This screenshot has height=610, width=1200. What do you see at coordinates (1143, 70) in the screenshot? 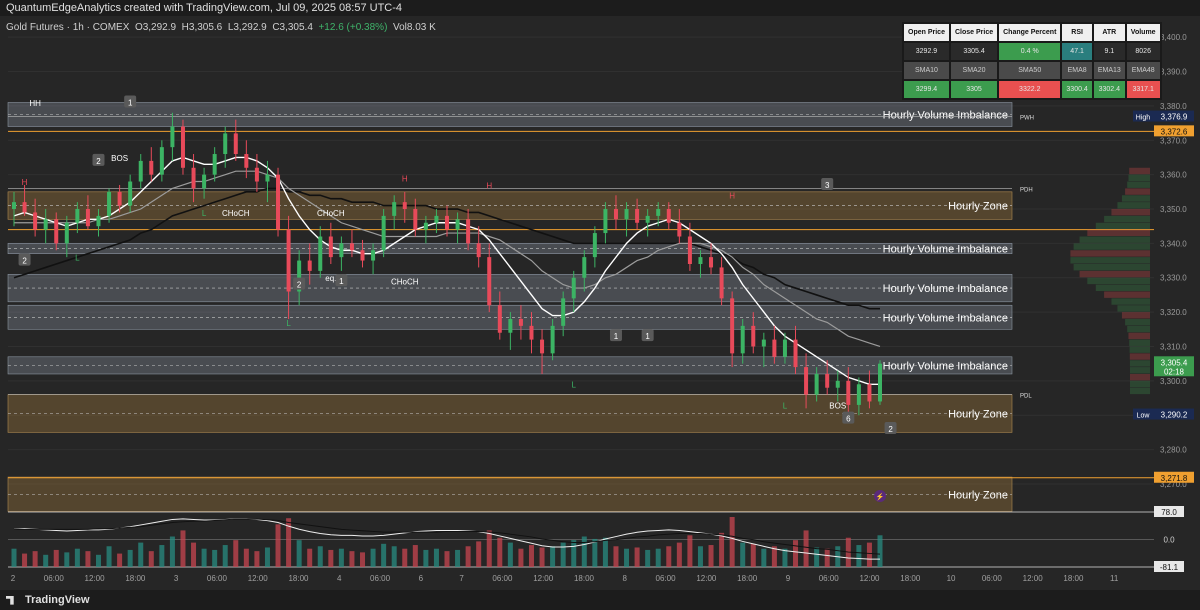
I see `stats-header-ema48: EMA48` at bounding box center [1143, 70].